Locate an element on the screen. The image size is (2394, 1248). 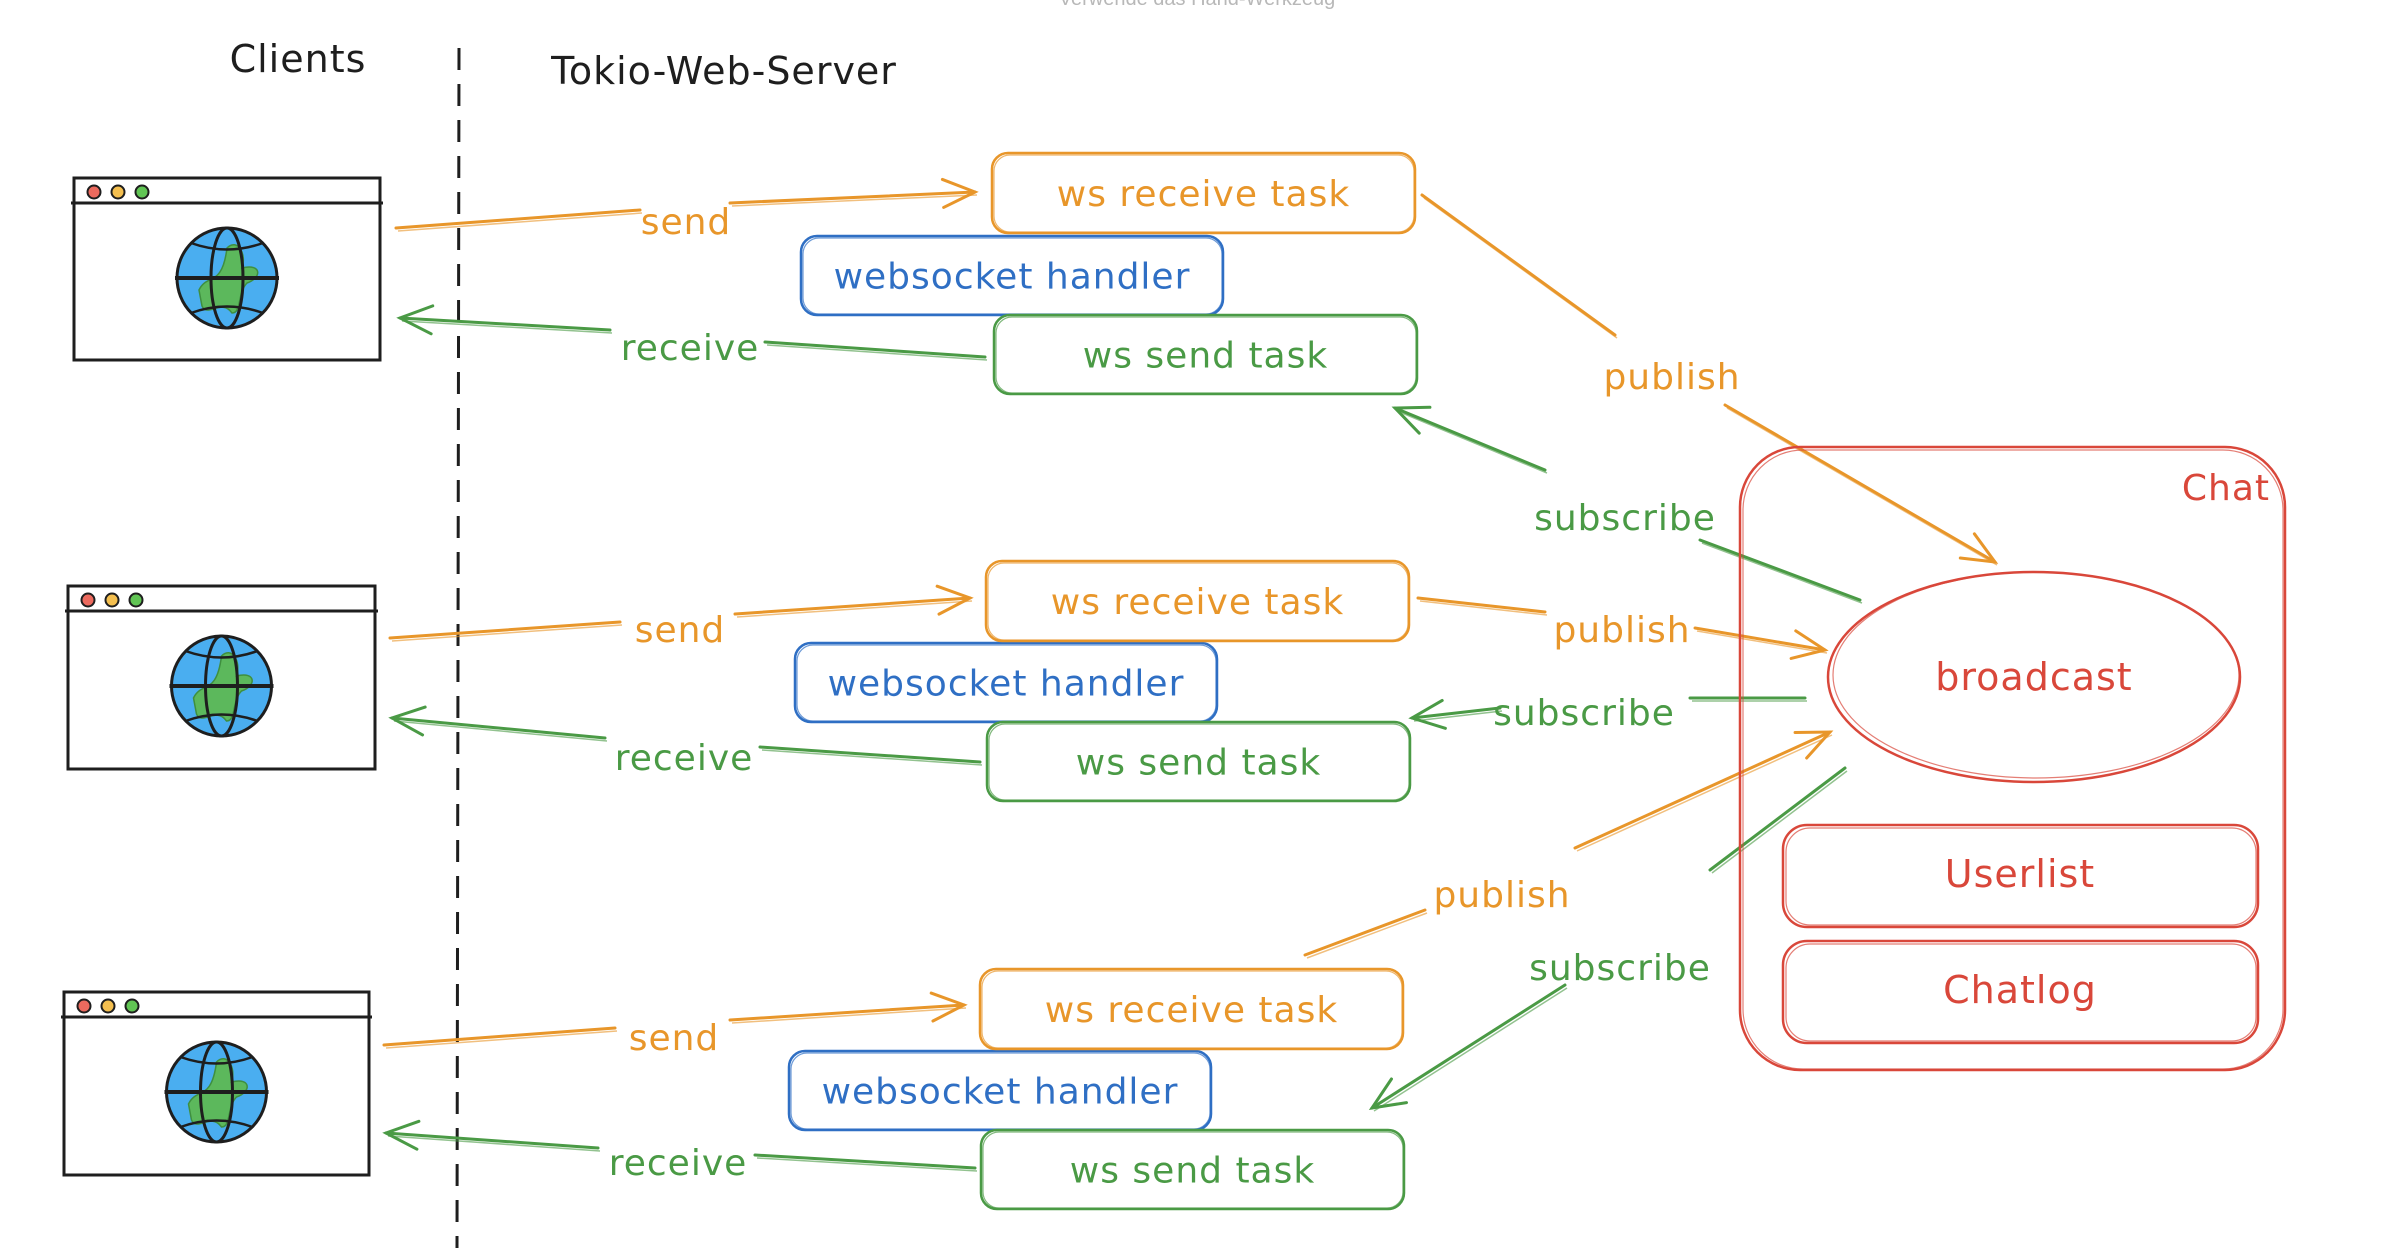
broadcast-node: broadcast is located at coordinates (2034, 677).